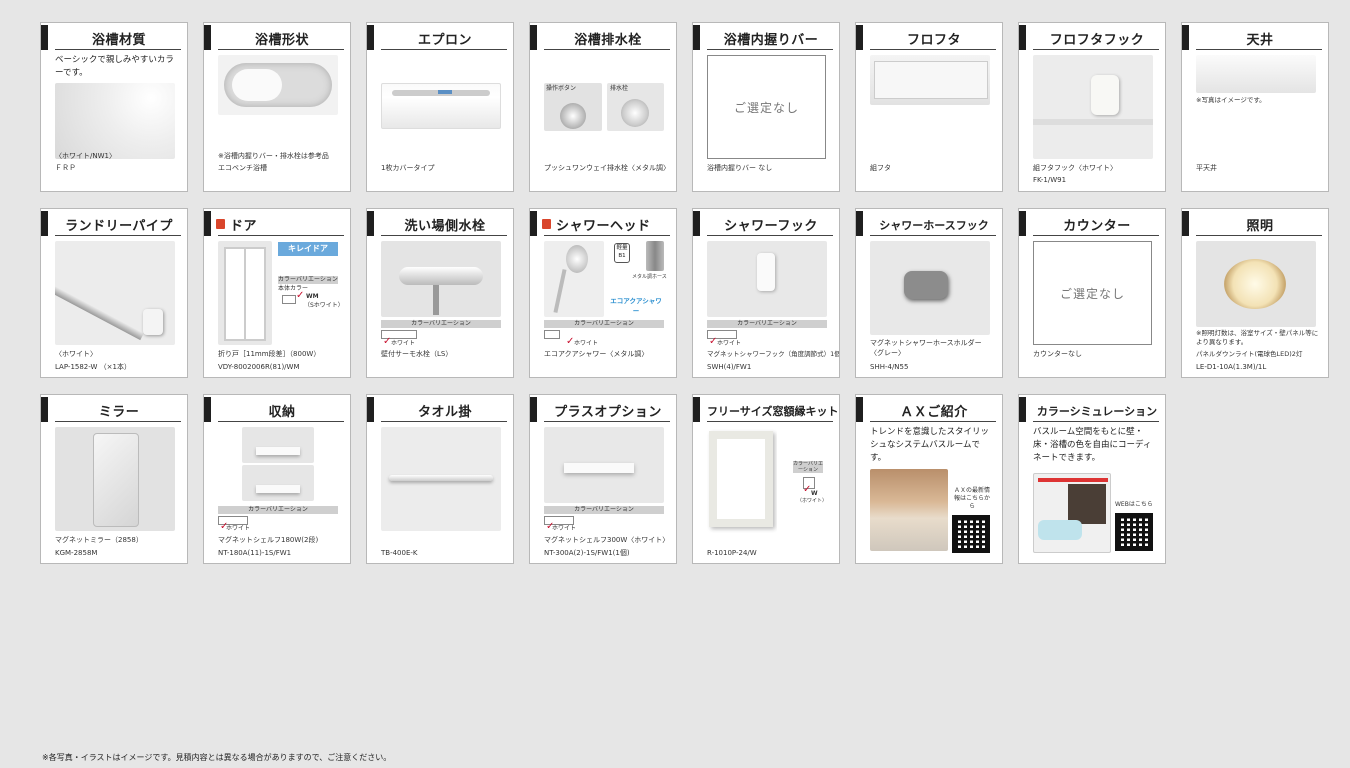 This screenshot has width=1350, height=768. Describe the element at coordinates (114, 479) in the screenshot. I see `card-mirror: ミラー マグネットミラー（2858） KGM-2858M` at that location.